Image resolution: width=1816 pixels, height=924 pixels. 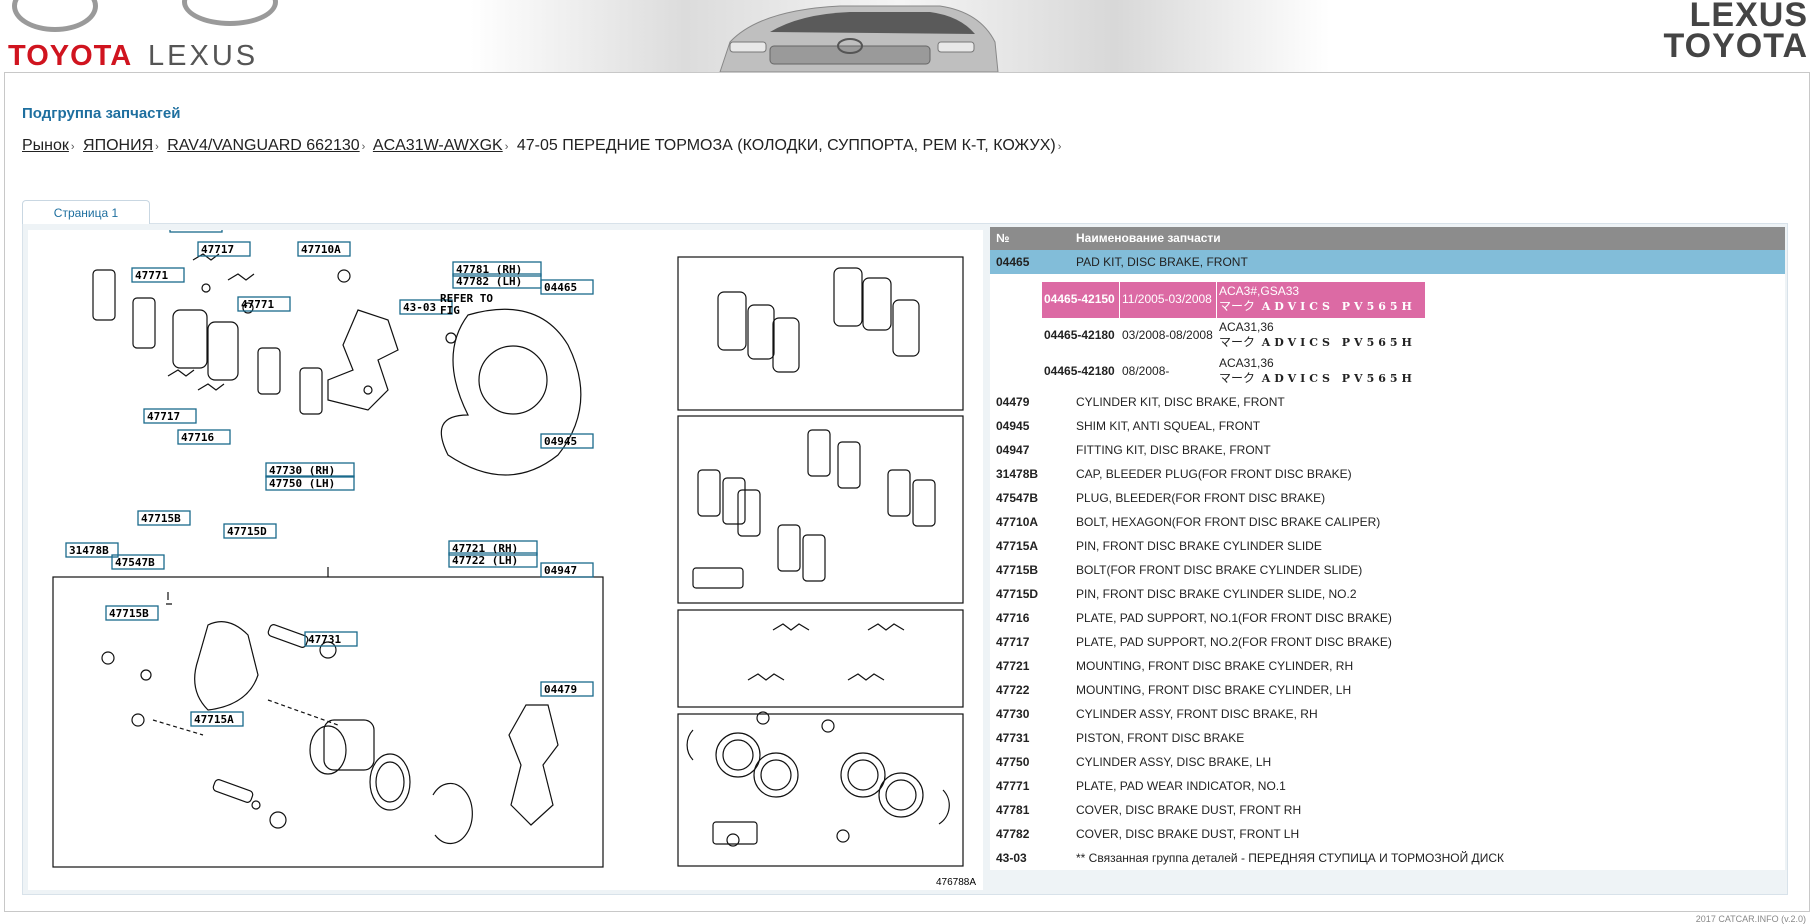 What do you see at coordinates (1199, 546) in the screenshot?
I see `part-name: PIN, FRONT DISC BRAKE CYLINDER SLIDE` at bounding box center [1199, 546].